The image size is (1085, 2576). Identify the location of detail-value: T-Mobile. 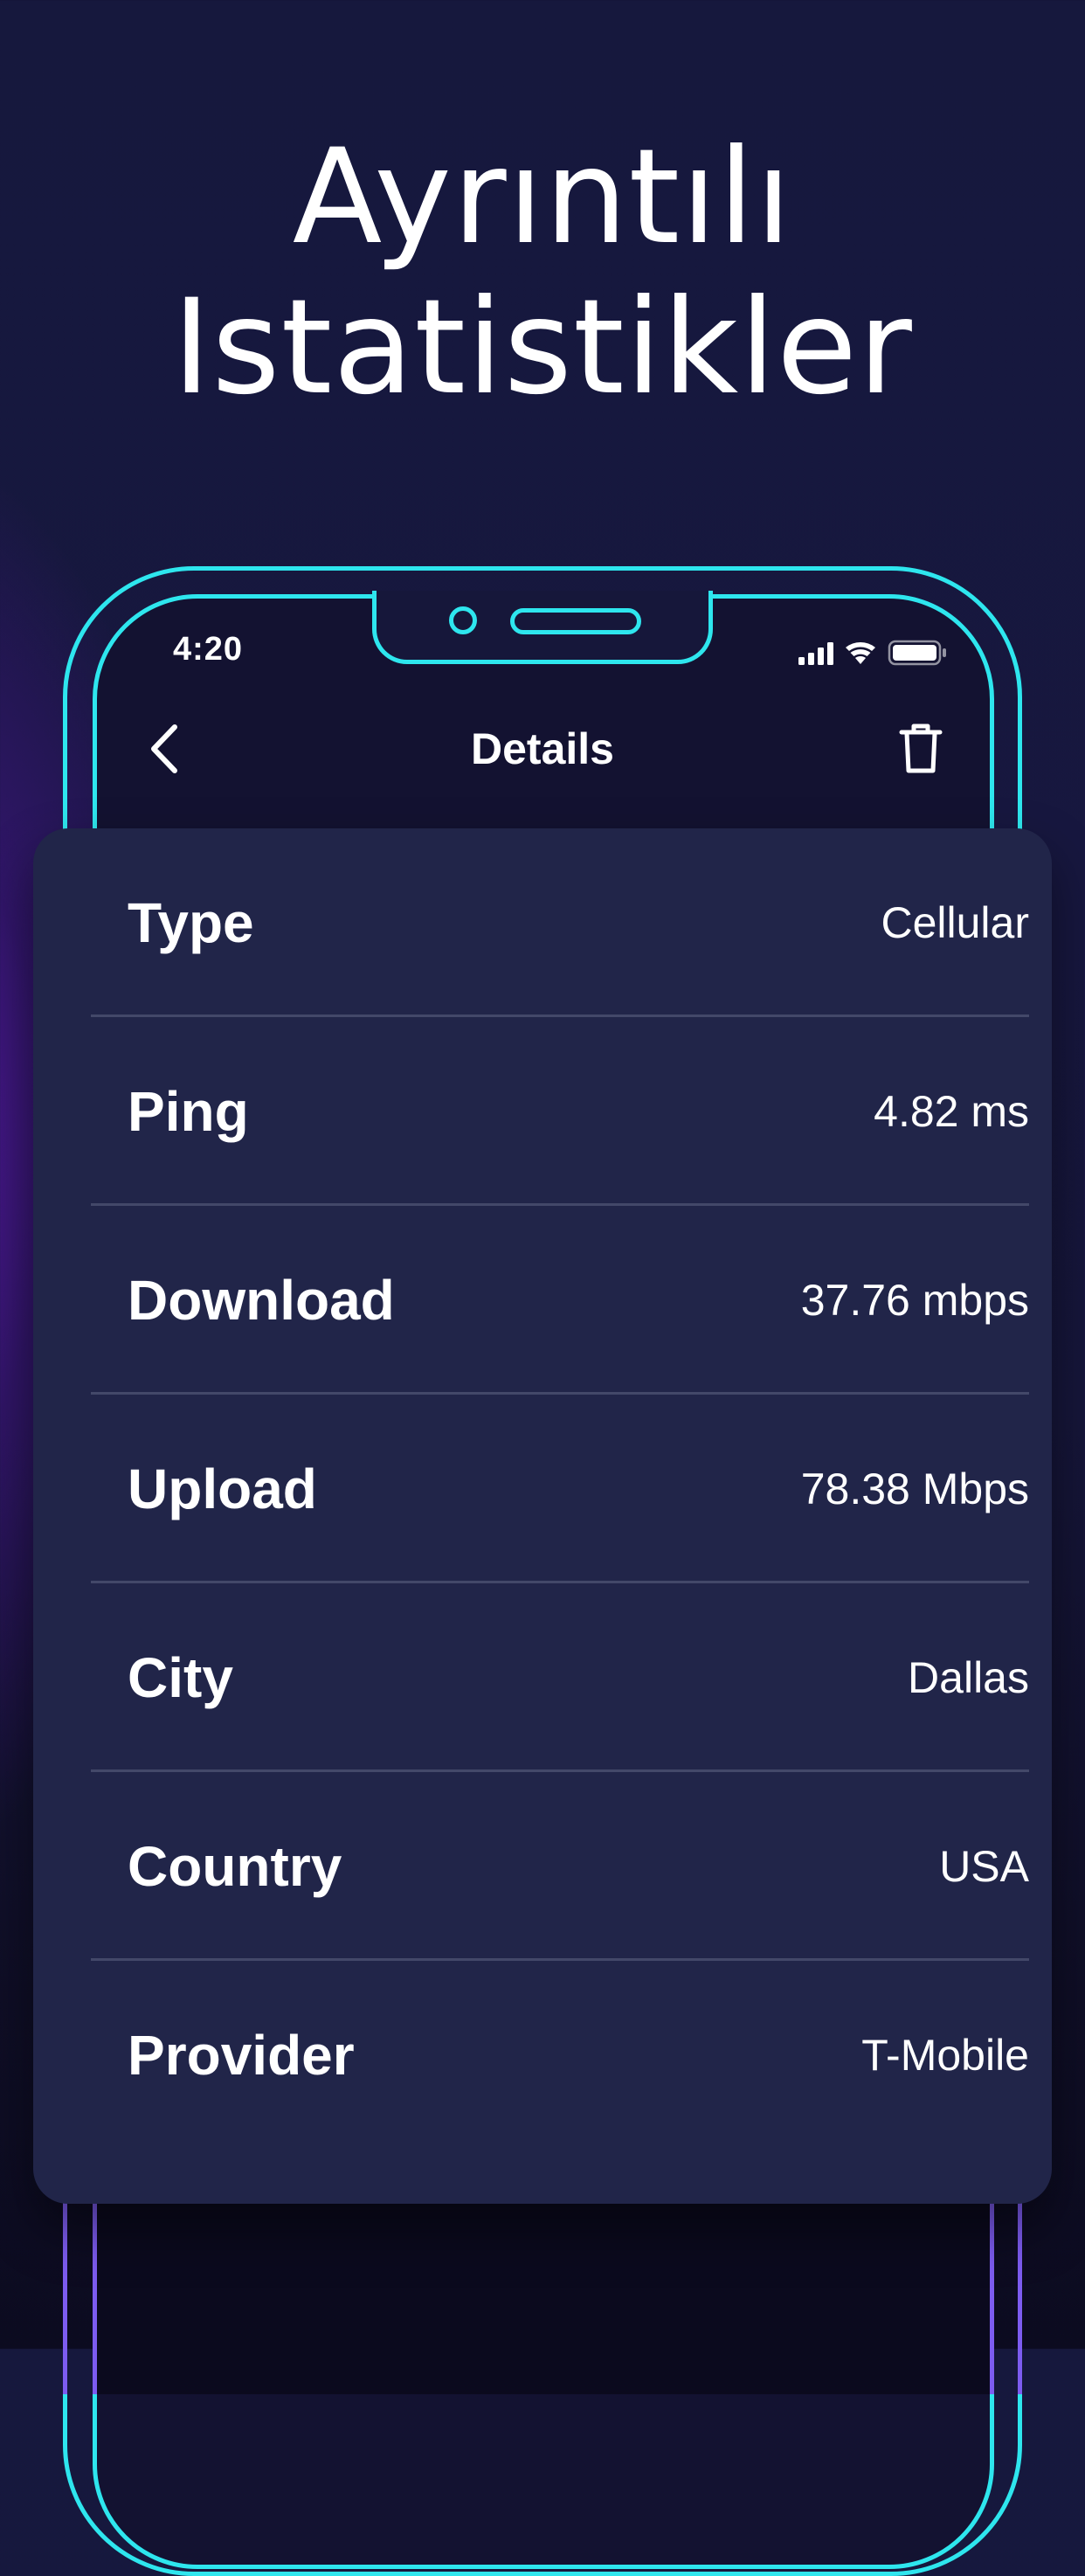
(945, 2055).